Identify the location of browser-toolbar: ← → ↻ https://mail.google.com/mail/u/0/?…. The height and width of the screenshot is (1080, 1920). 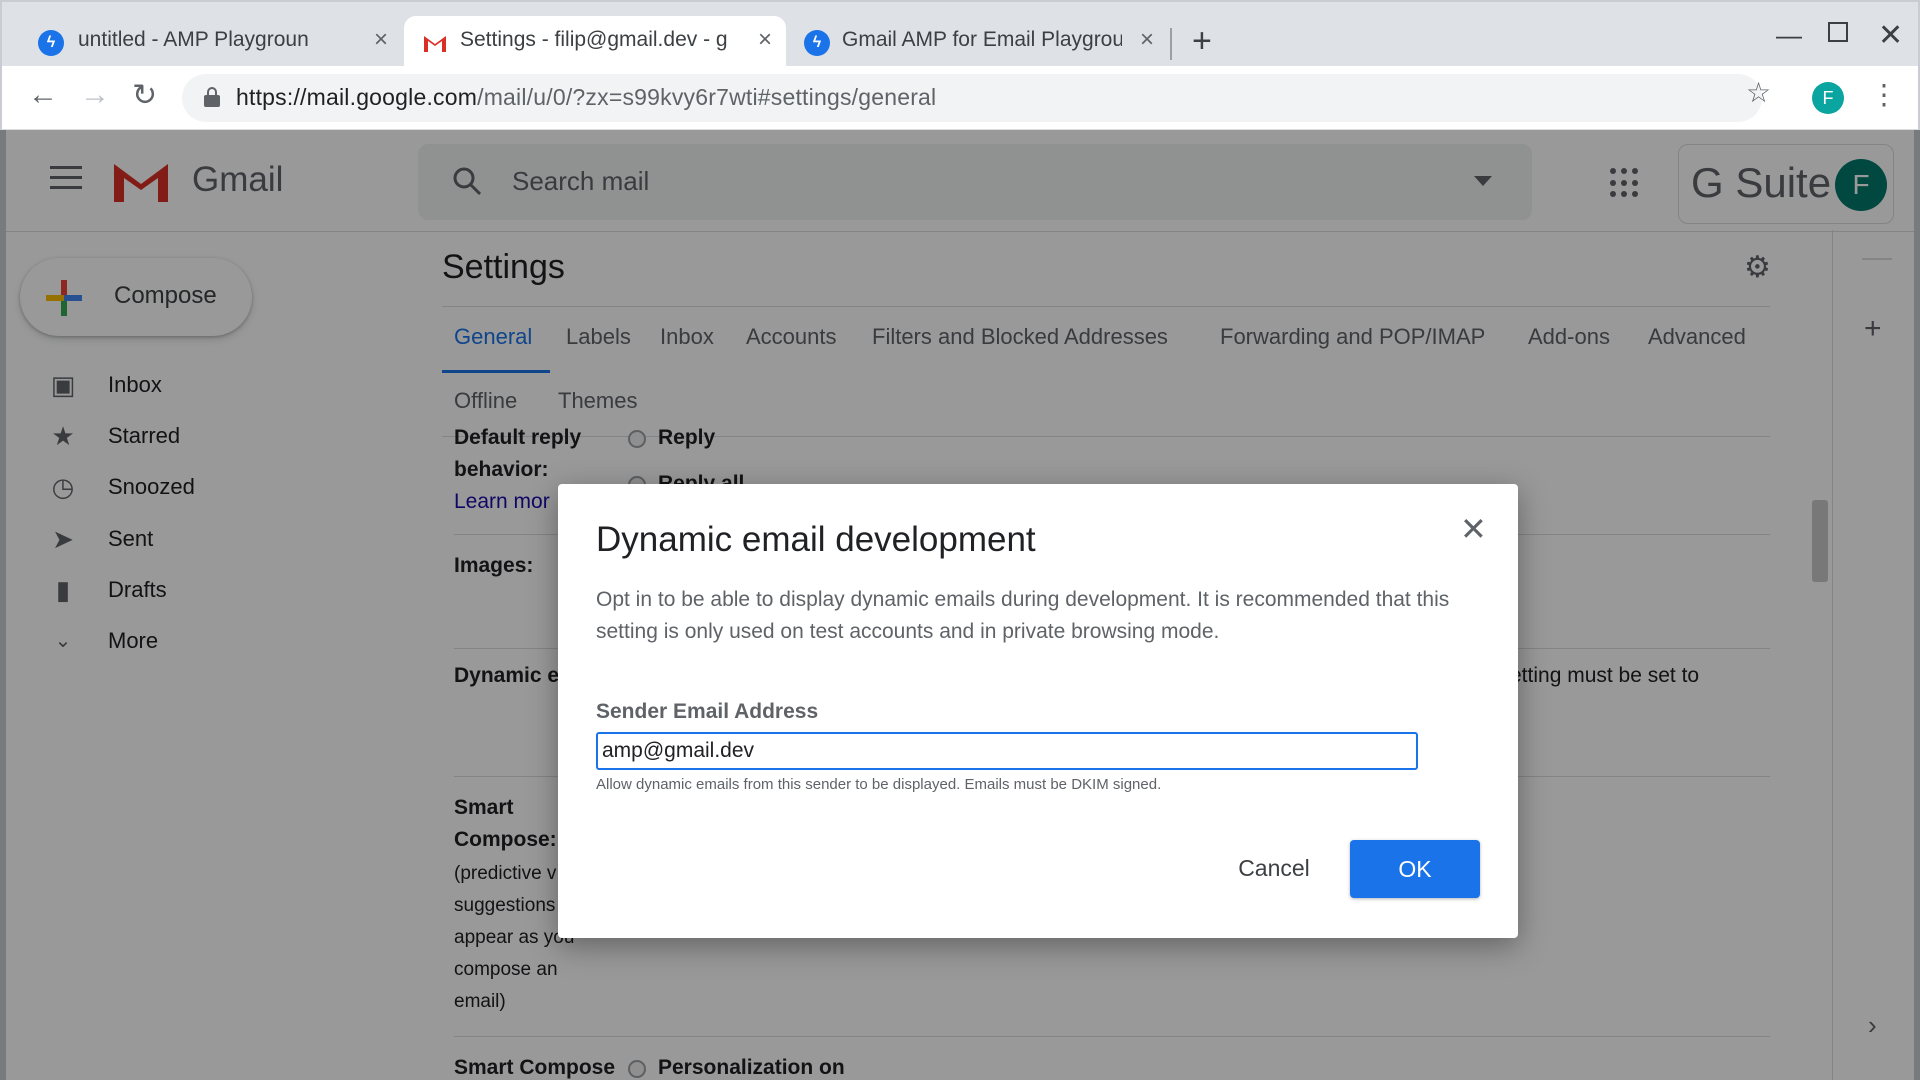
(960, 98).